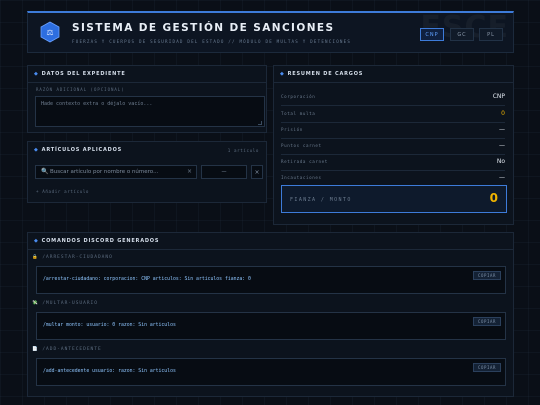  What do you see at coordinates (503, 113) in the screenshot?
I see `summary-value: 0` at bounding box center [503, 113].